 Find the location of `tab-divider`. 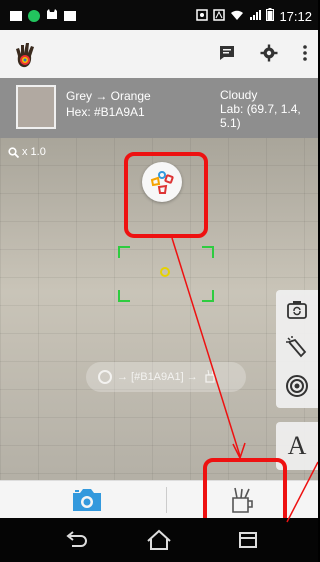

tab-divider is located at coordinates (166, 500).